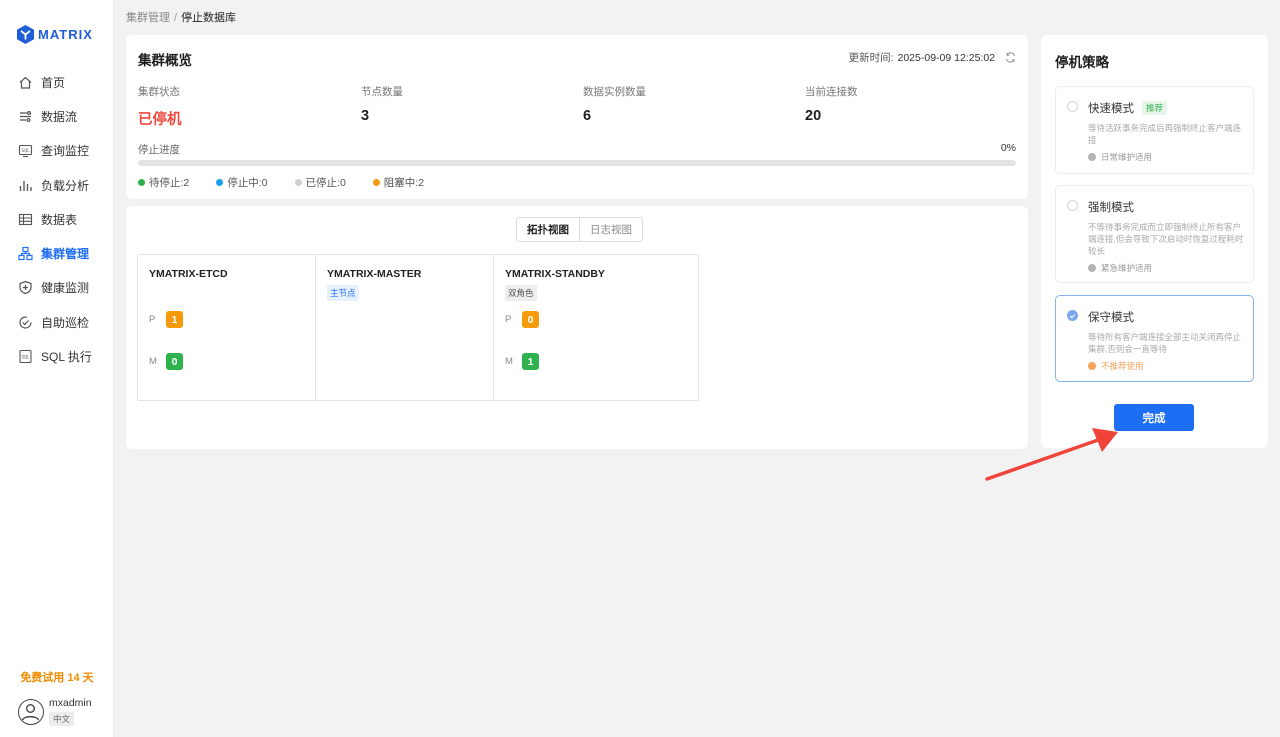  Describe the element at coordinates (209, 18) in the screenshot. I see `breadcrumb-current: 停止数据库` at that location.